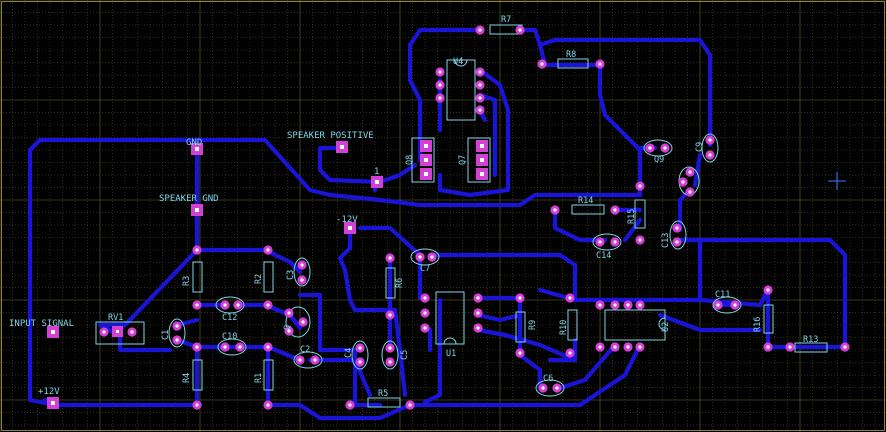  Describe the element at coordinates (197, 210) in the screenshot. I see `speaker-gnd-pad` at that location.